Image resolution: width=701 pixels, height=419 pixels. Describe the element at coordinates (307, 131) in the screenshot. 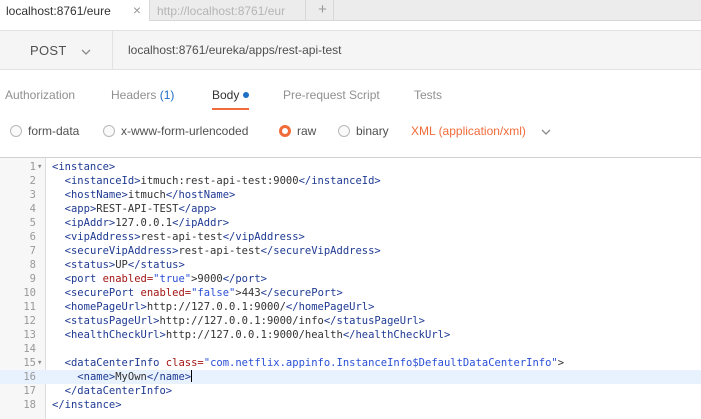

I see `label-raw: raw` at that location.